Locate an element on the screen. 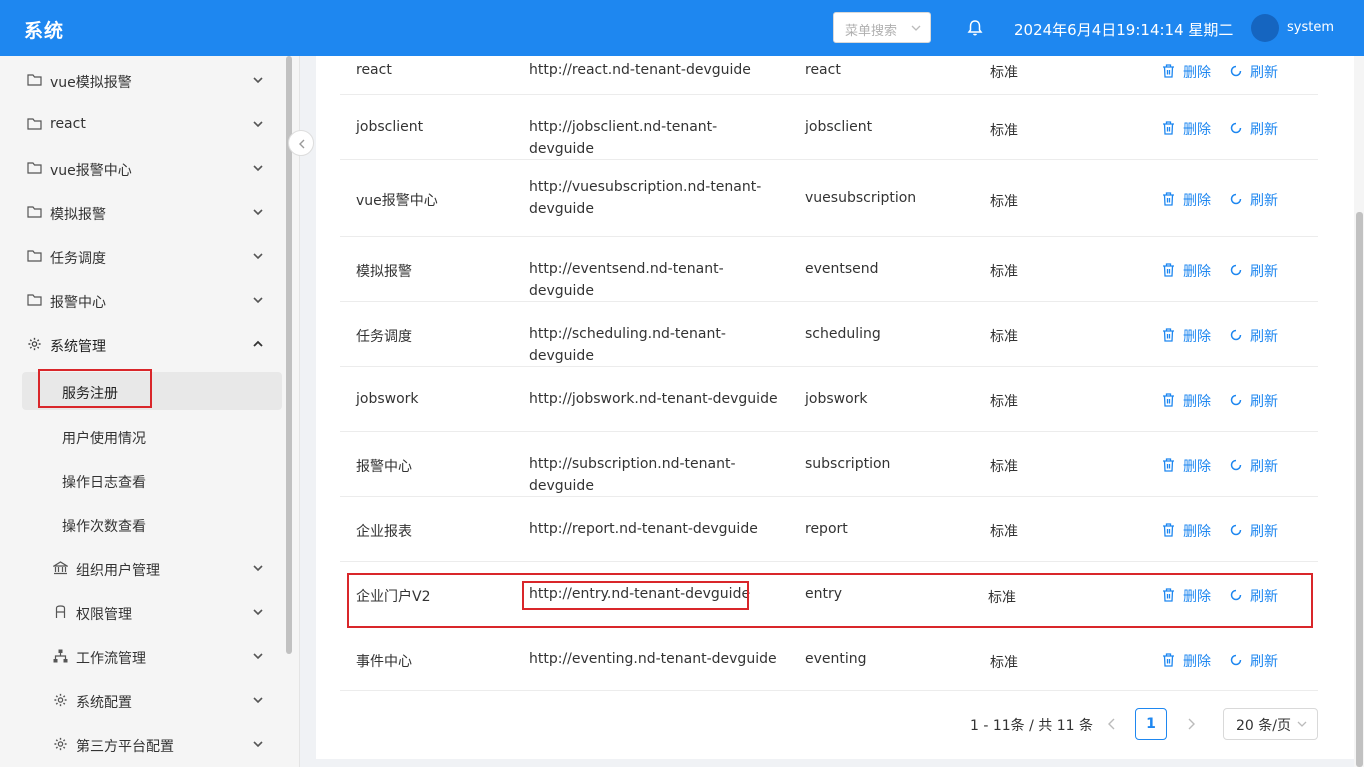  highlight-box-row is located at coordinates (830, 600).